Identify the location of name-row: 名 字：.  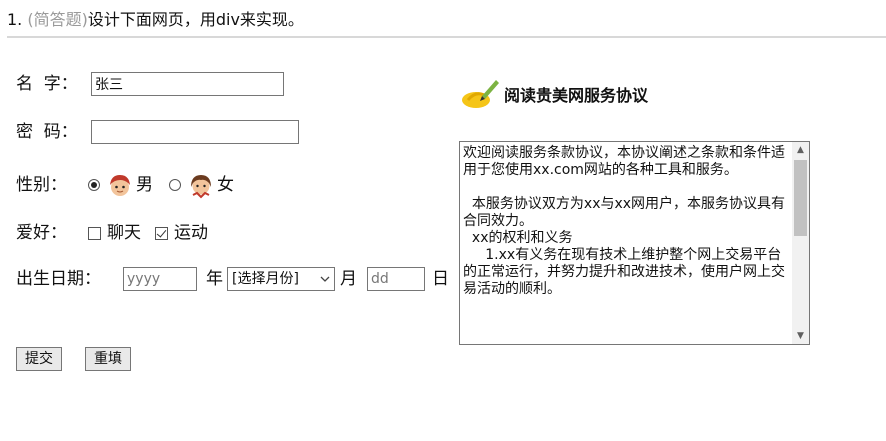
(150, 84).